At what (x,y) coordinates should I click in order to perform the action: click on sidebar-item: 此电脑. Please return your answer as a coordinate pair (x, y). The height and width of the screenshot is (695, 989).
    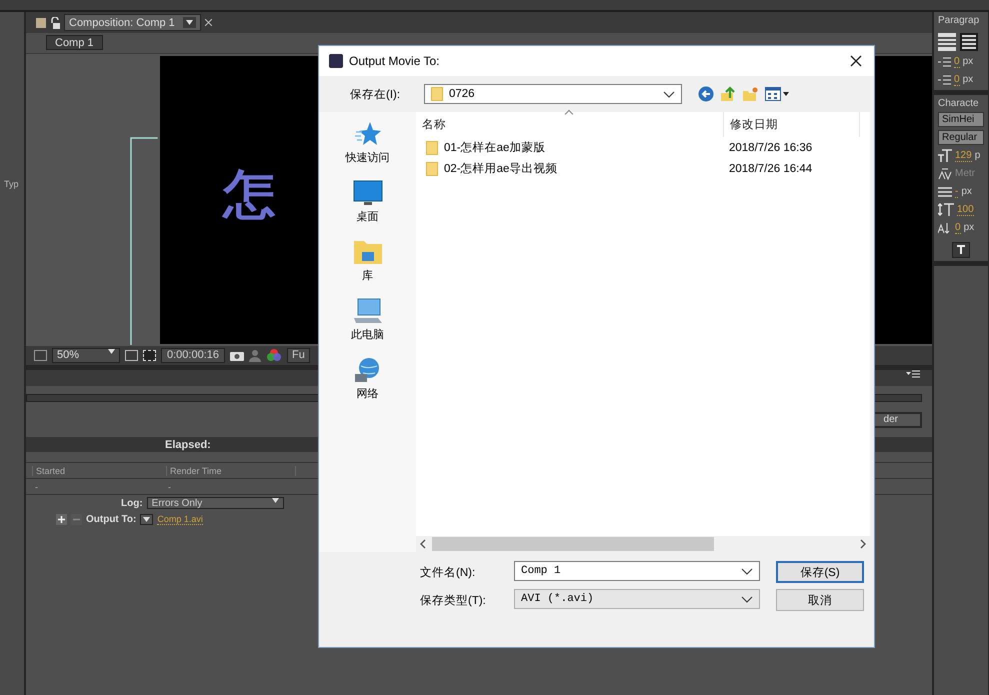
    Looking at the image, I should click on (367, 319).